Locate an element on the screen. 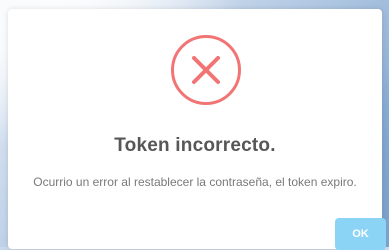 The image size is (389, 250). error-x-icon is located at coordinates (206, 70).